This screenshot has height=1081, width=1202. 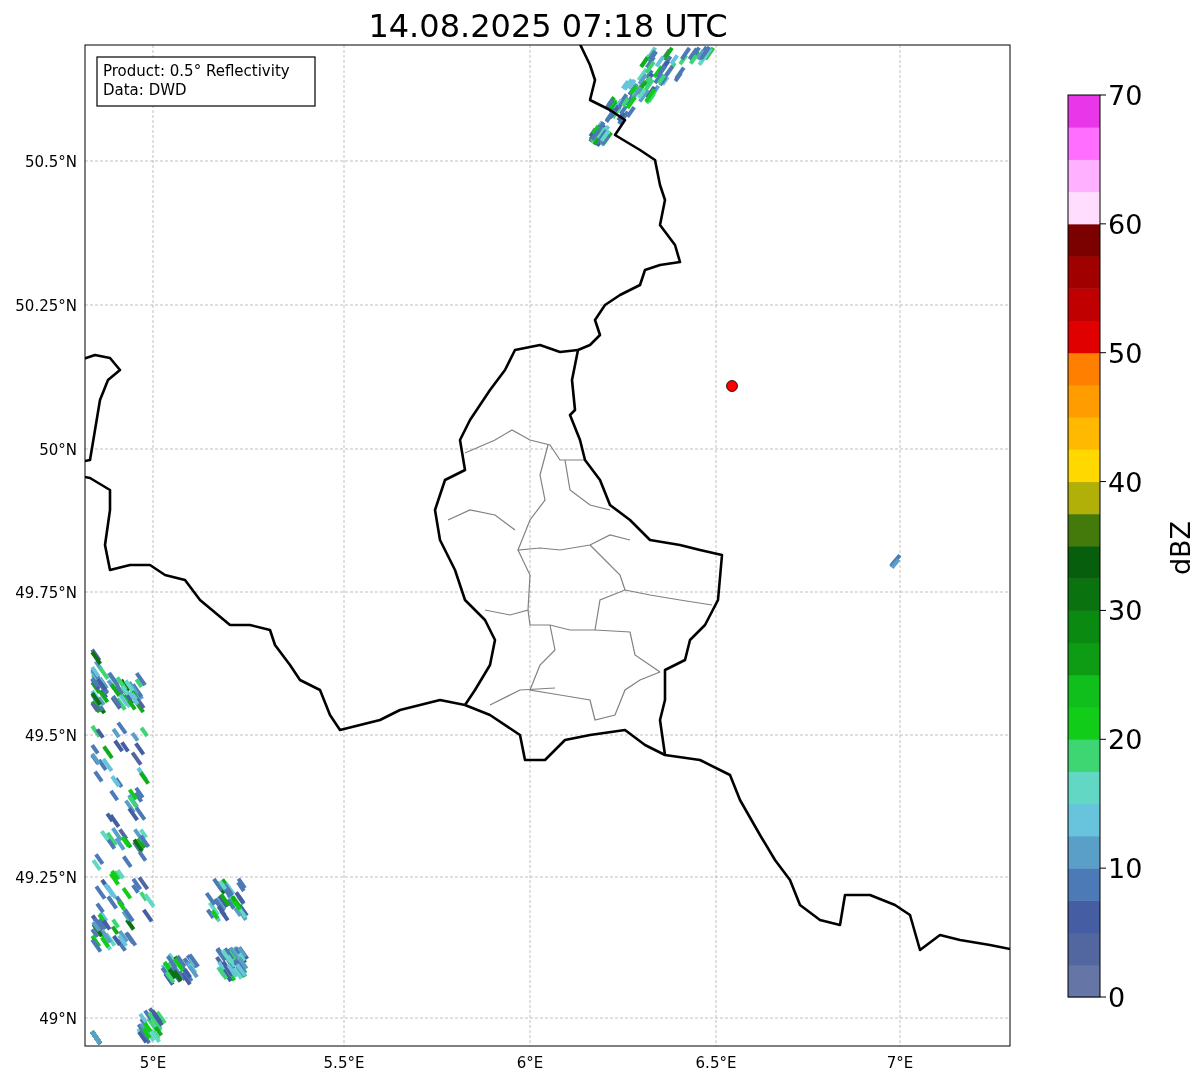 I want to click on radar-echo-drawing, so click(x=895, y=561).